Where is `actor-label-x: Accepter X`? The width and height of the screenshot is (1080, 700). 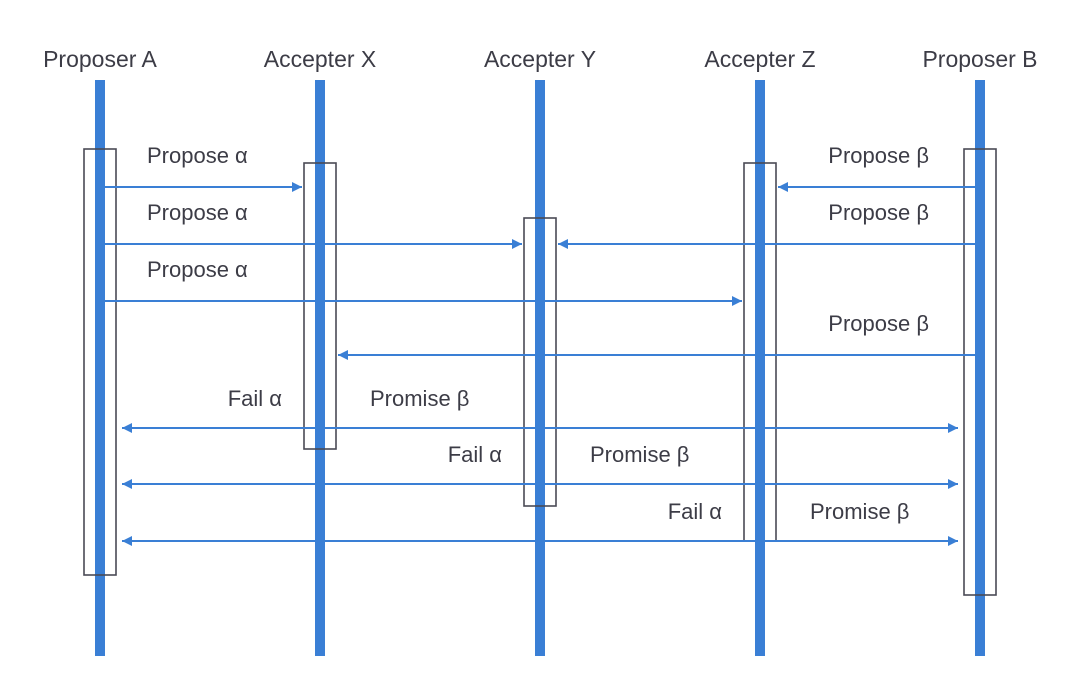
actor-label-x: Accepter X is located at coordinates (320, 59).